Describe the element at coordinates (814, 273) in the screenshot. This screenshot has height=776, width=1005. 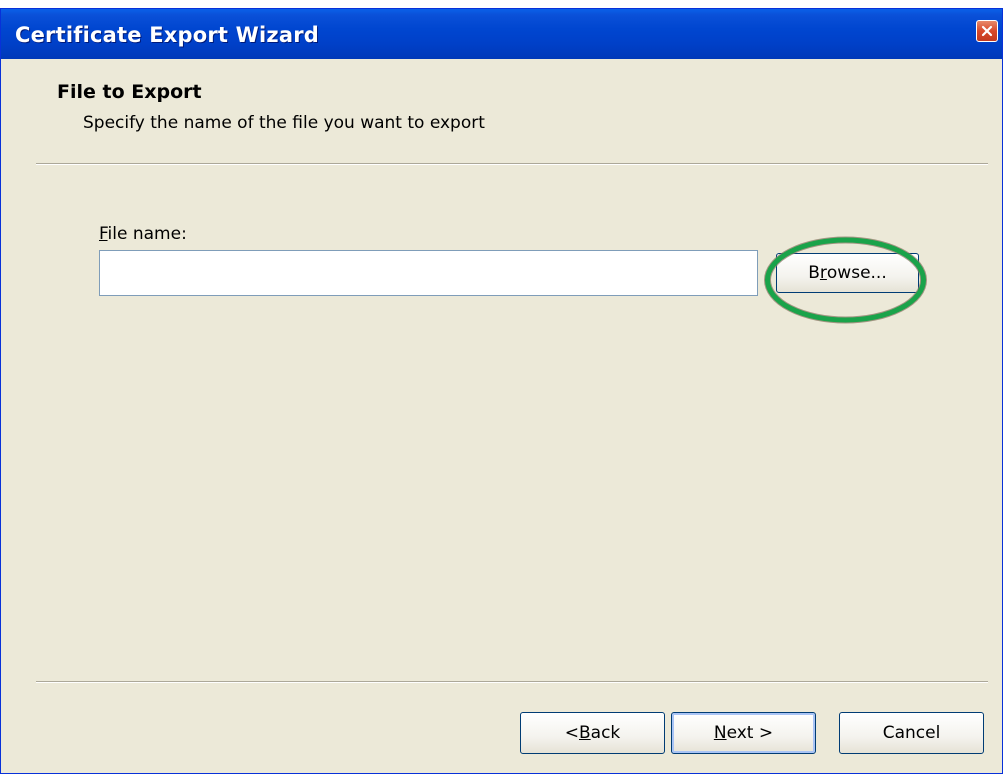
I see `browse-label-b: B` at that location.